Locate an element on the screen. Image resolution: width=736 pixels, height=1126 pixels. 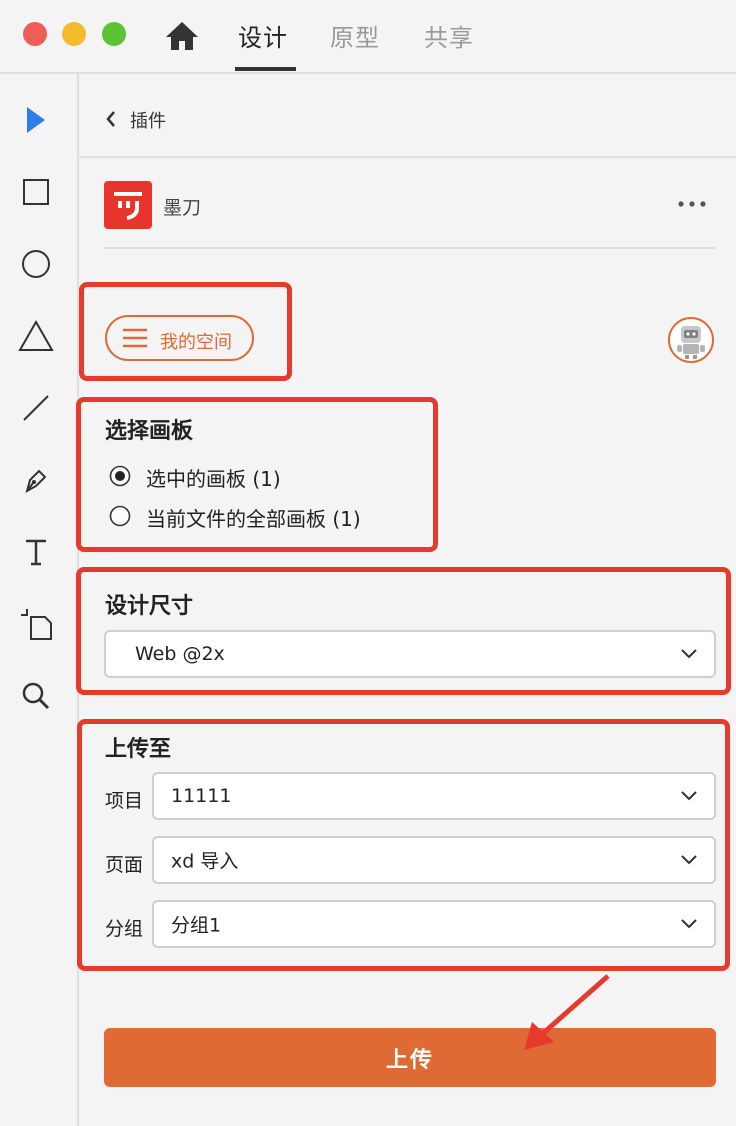
triangle-icon is located at coordinates (36, 335).